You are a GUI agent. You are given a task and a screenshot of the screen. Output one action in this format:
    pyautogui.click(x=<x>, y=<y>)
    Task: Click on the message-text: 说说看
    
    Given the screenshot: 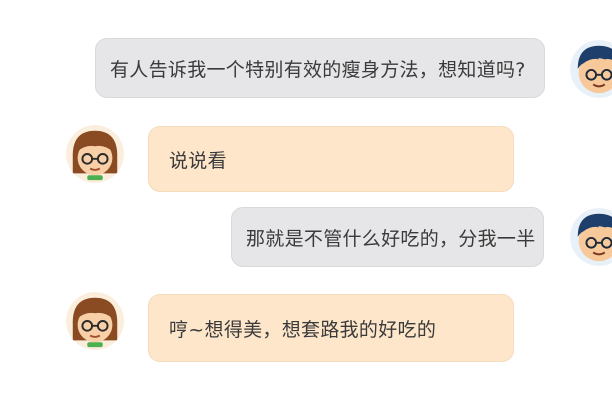 What is the action you would take?
    pyautogui.click(x=198, y=160)
    